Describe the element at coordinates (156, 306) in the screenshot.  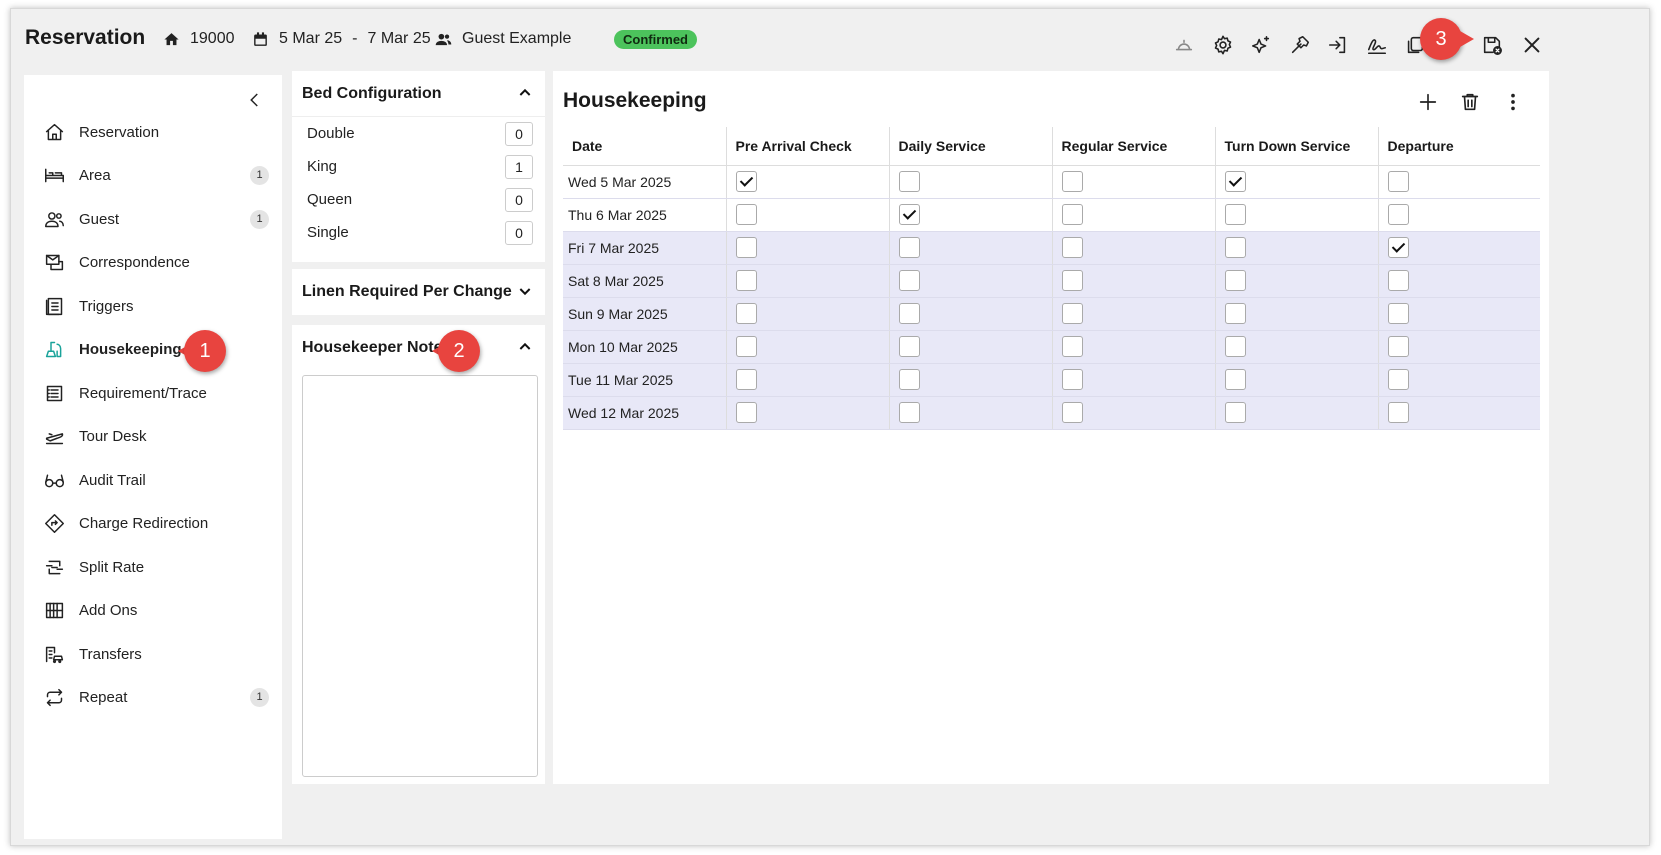
I see `sidebar-item-triggers: Triggers` at that location.